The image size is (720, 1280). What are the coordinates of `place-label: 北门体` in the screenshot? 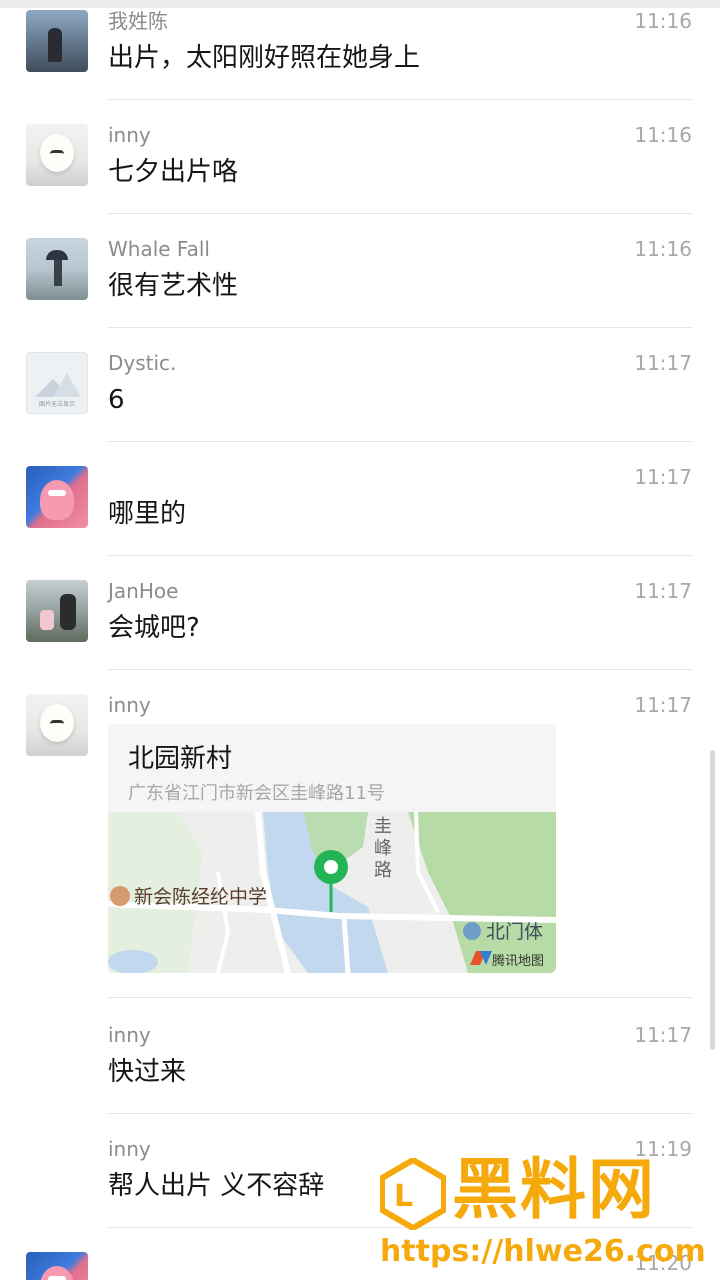 It's located at (514, 932).